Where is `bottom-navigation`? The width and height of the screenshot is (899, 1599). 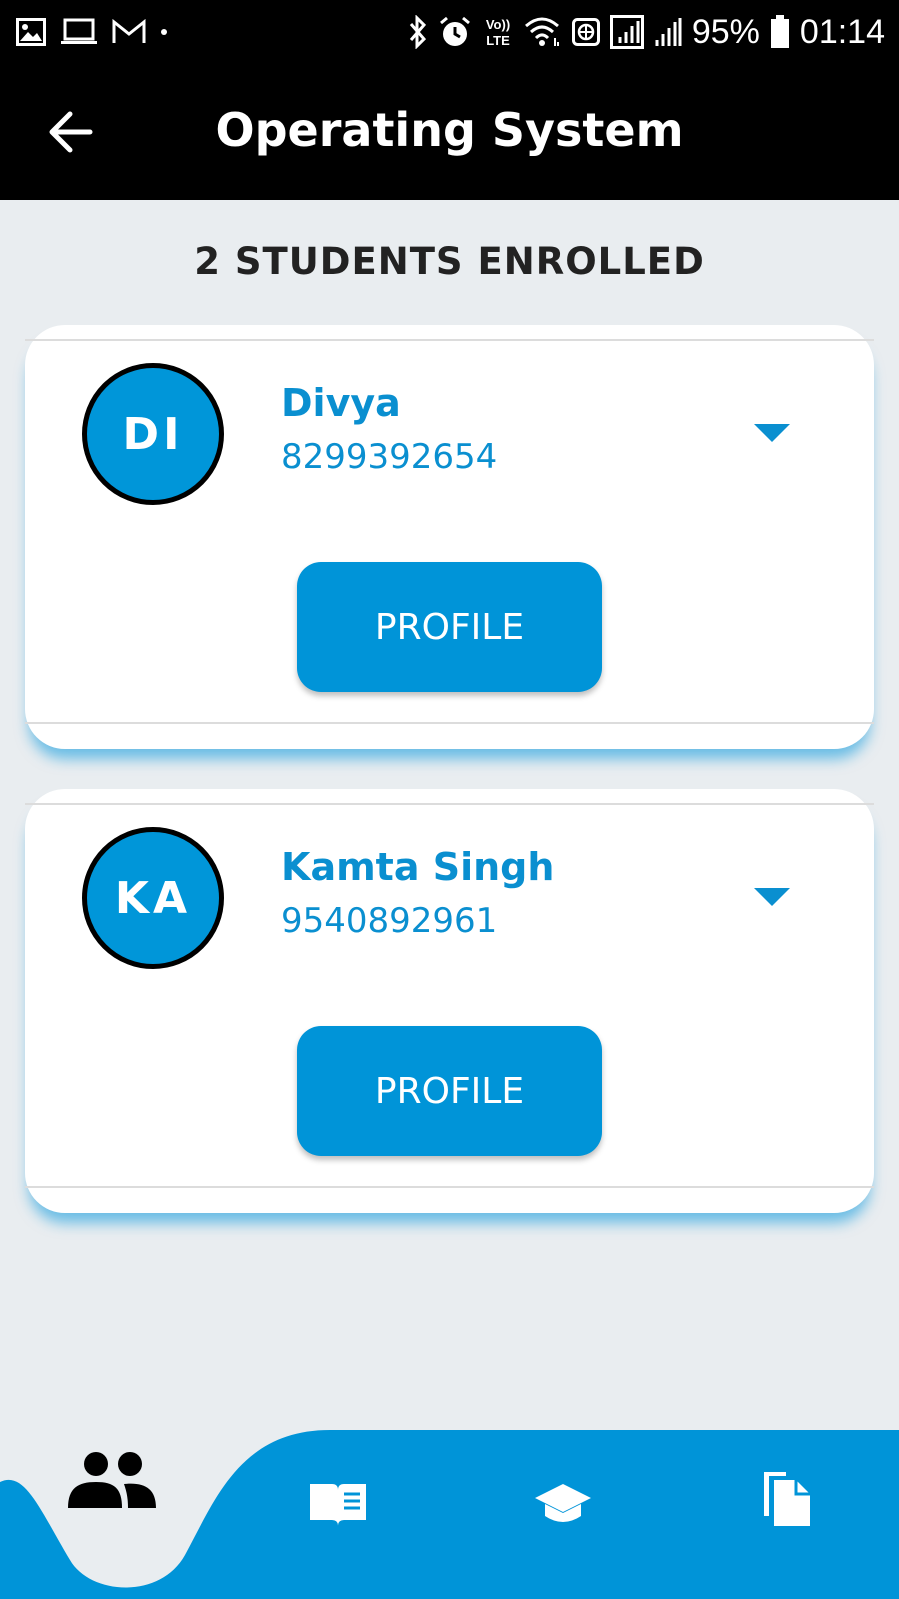
bottom-navigation is located at coordinates (449, 1514).